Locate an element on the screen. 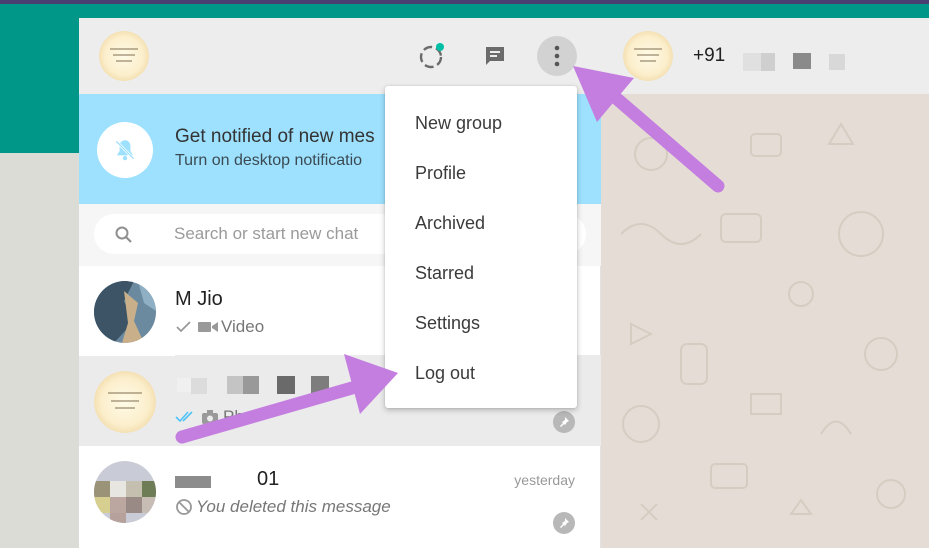 This screenshot has height=548, width=929. chat-preview-text: You deleted this message is located at coordinates (293, 506).